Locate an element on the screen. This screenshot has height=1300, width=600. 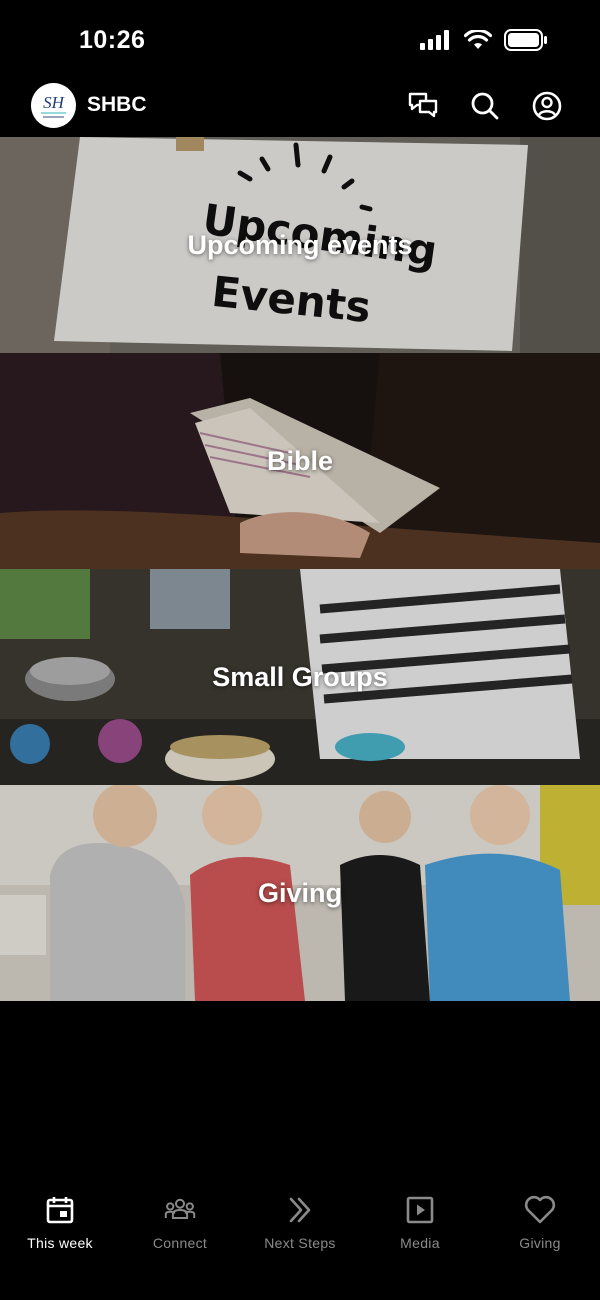
search-icon is located at coordinates (485, 106).